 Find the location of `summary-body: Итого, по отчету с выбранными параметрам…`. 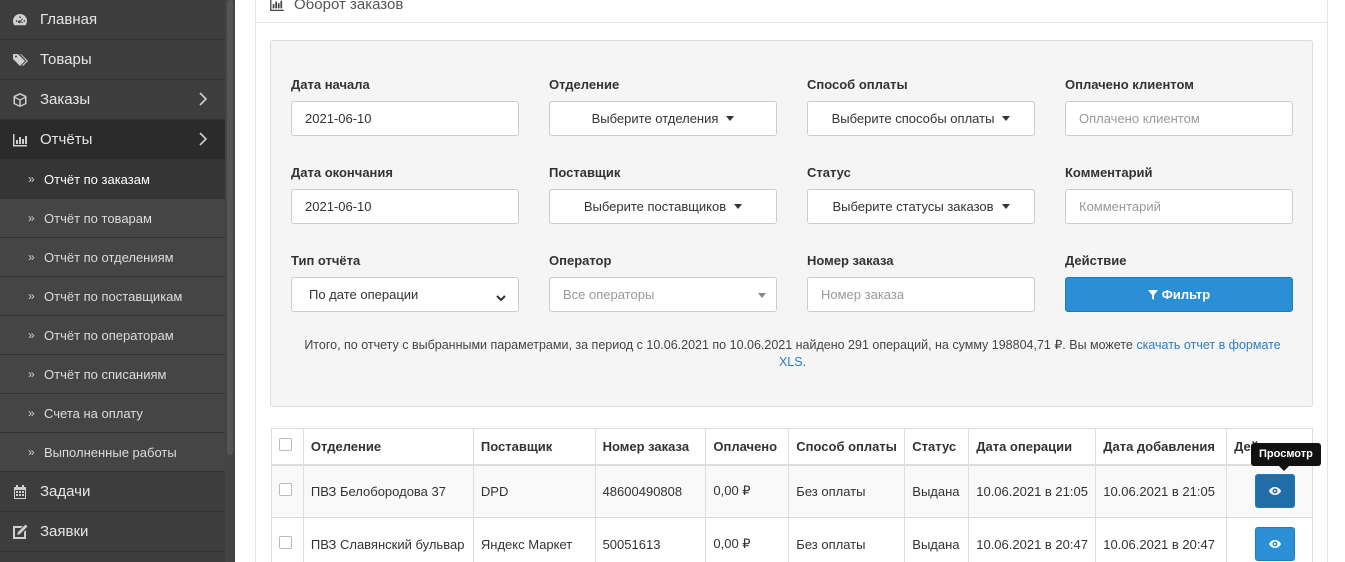

summary-body: Итого, по отчету с выбранными параметрам… is located at coordinates (720, 345).